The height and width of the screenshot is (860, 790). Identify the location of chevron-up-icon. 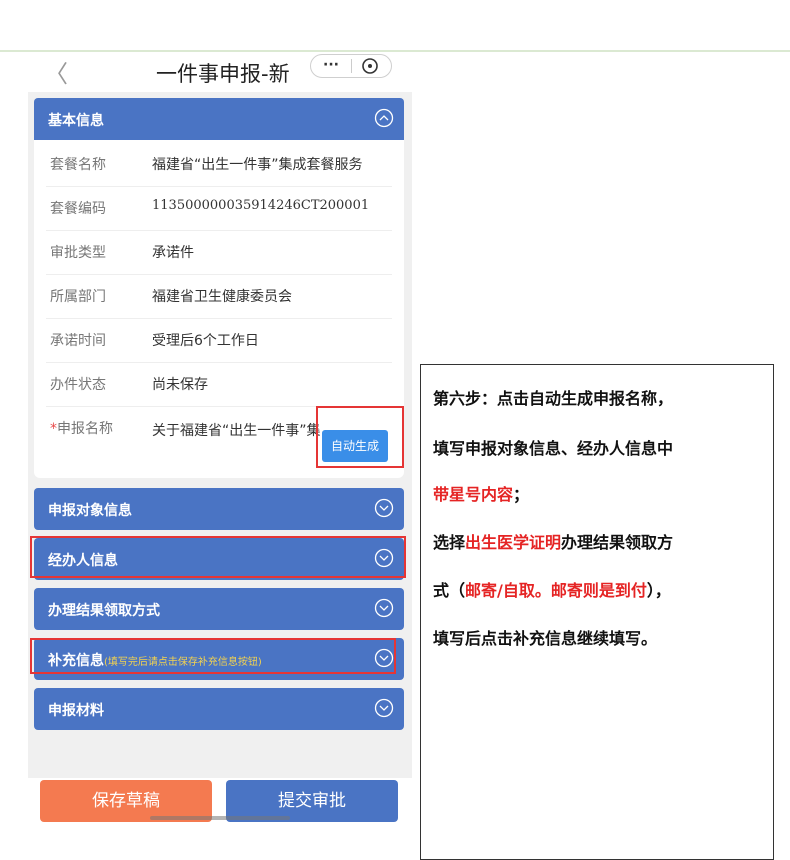
(384, 118).